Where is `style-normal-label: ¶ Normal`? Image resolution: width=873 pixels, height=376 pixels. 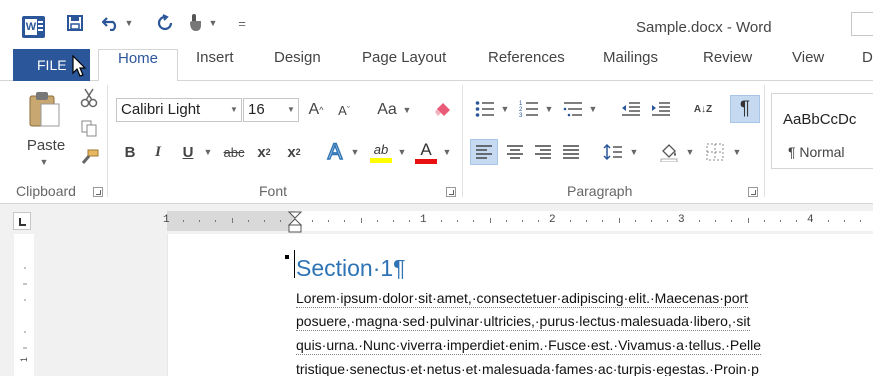 style-normal-label: ¶ Normal is located at coordinates (816, 152).